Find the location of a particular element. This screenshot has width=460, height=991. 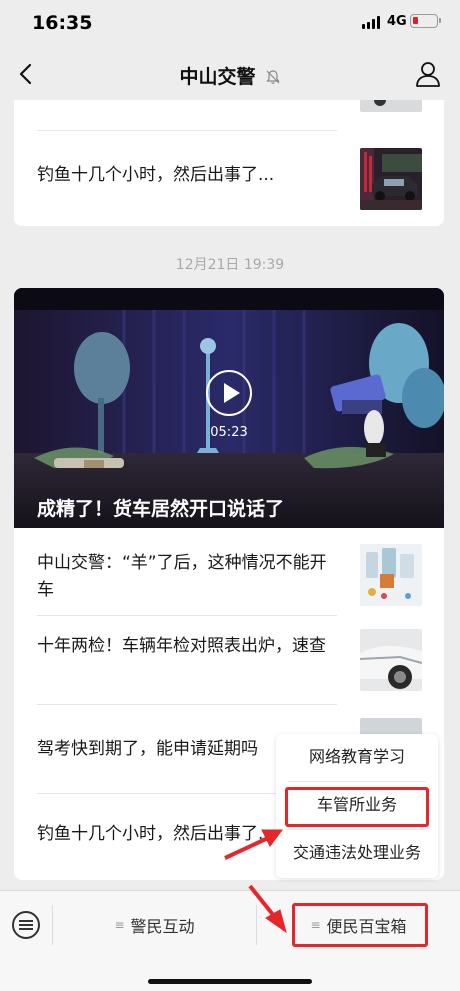

list-item is located at coordinates (229, 115).